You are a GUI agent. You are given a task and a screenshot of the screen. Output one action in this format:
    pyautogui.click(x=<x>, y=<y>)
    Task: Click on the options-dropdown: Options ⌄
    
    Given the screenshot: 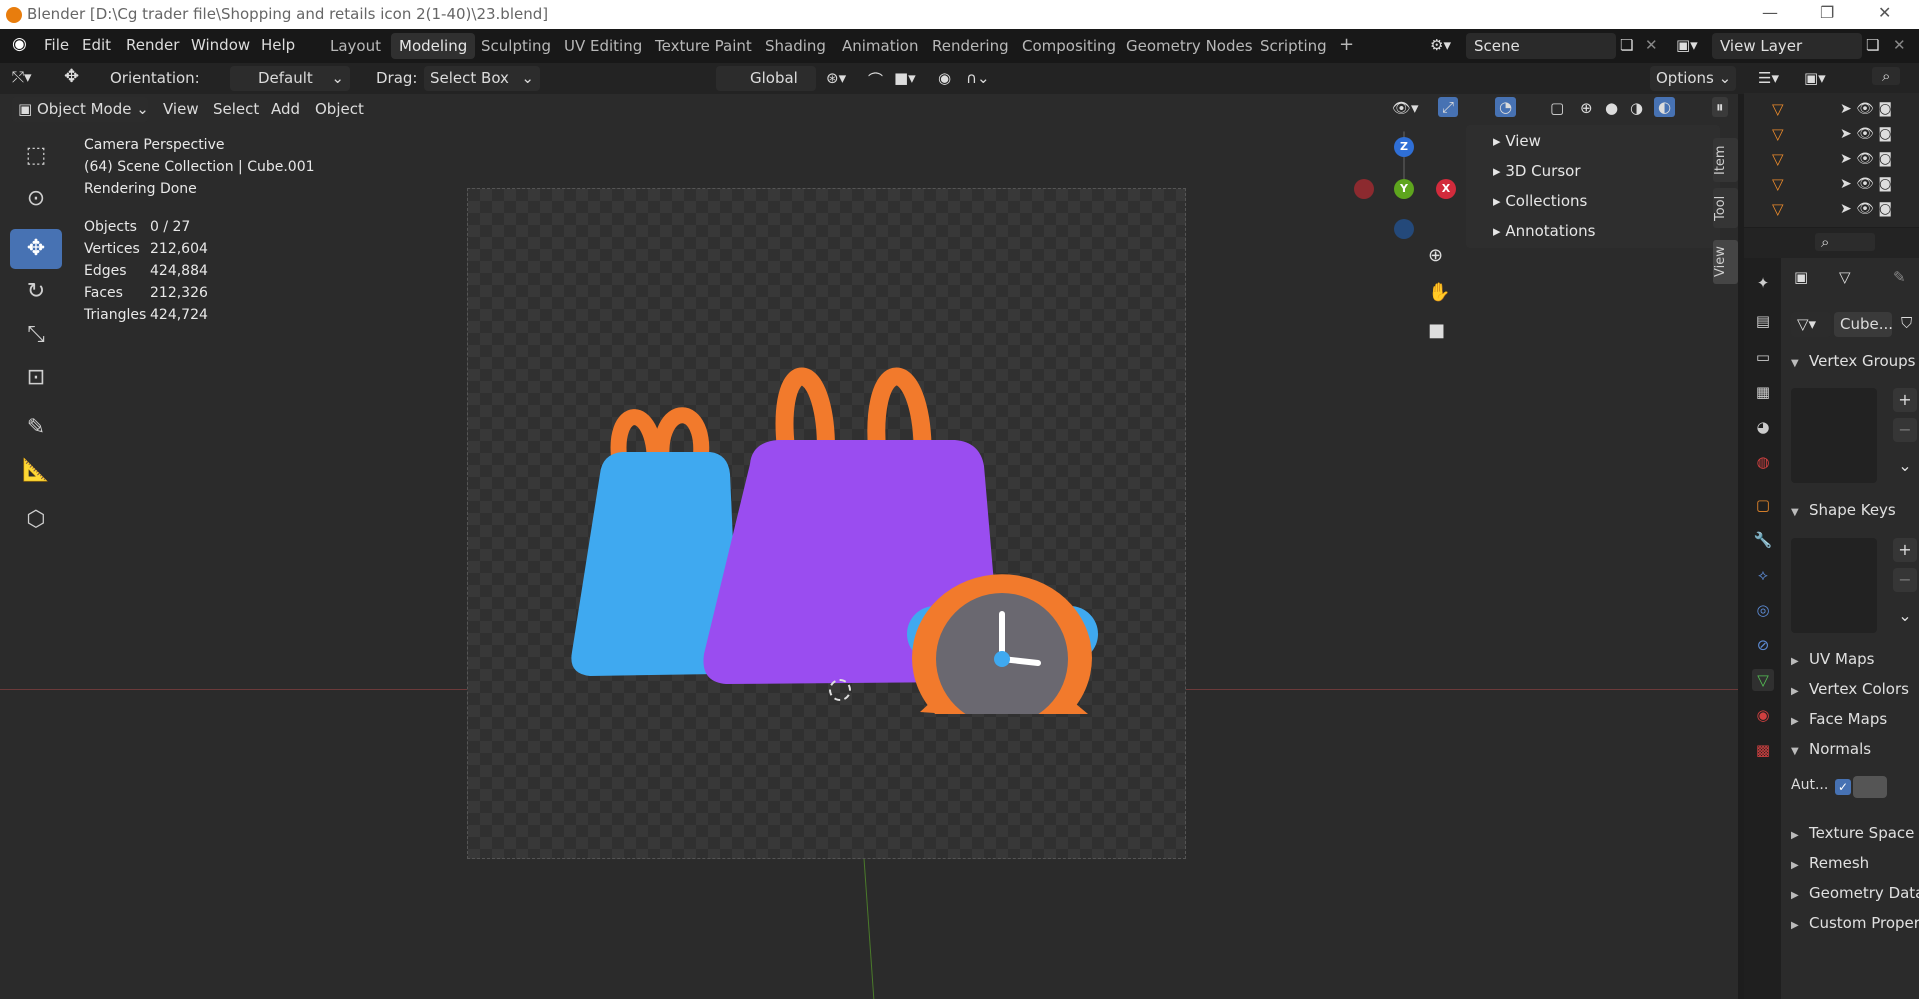 What is the action you would take?
    pyautogui.click(x=1693, y=78)
    